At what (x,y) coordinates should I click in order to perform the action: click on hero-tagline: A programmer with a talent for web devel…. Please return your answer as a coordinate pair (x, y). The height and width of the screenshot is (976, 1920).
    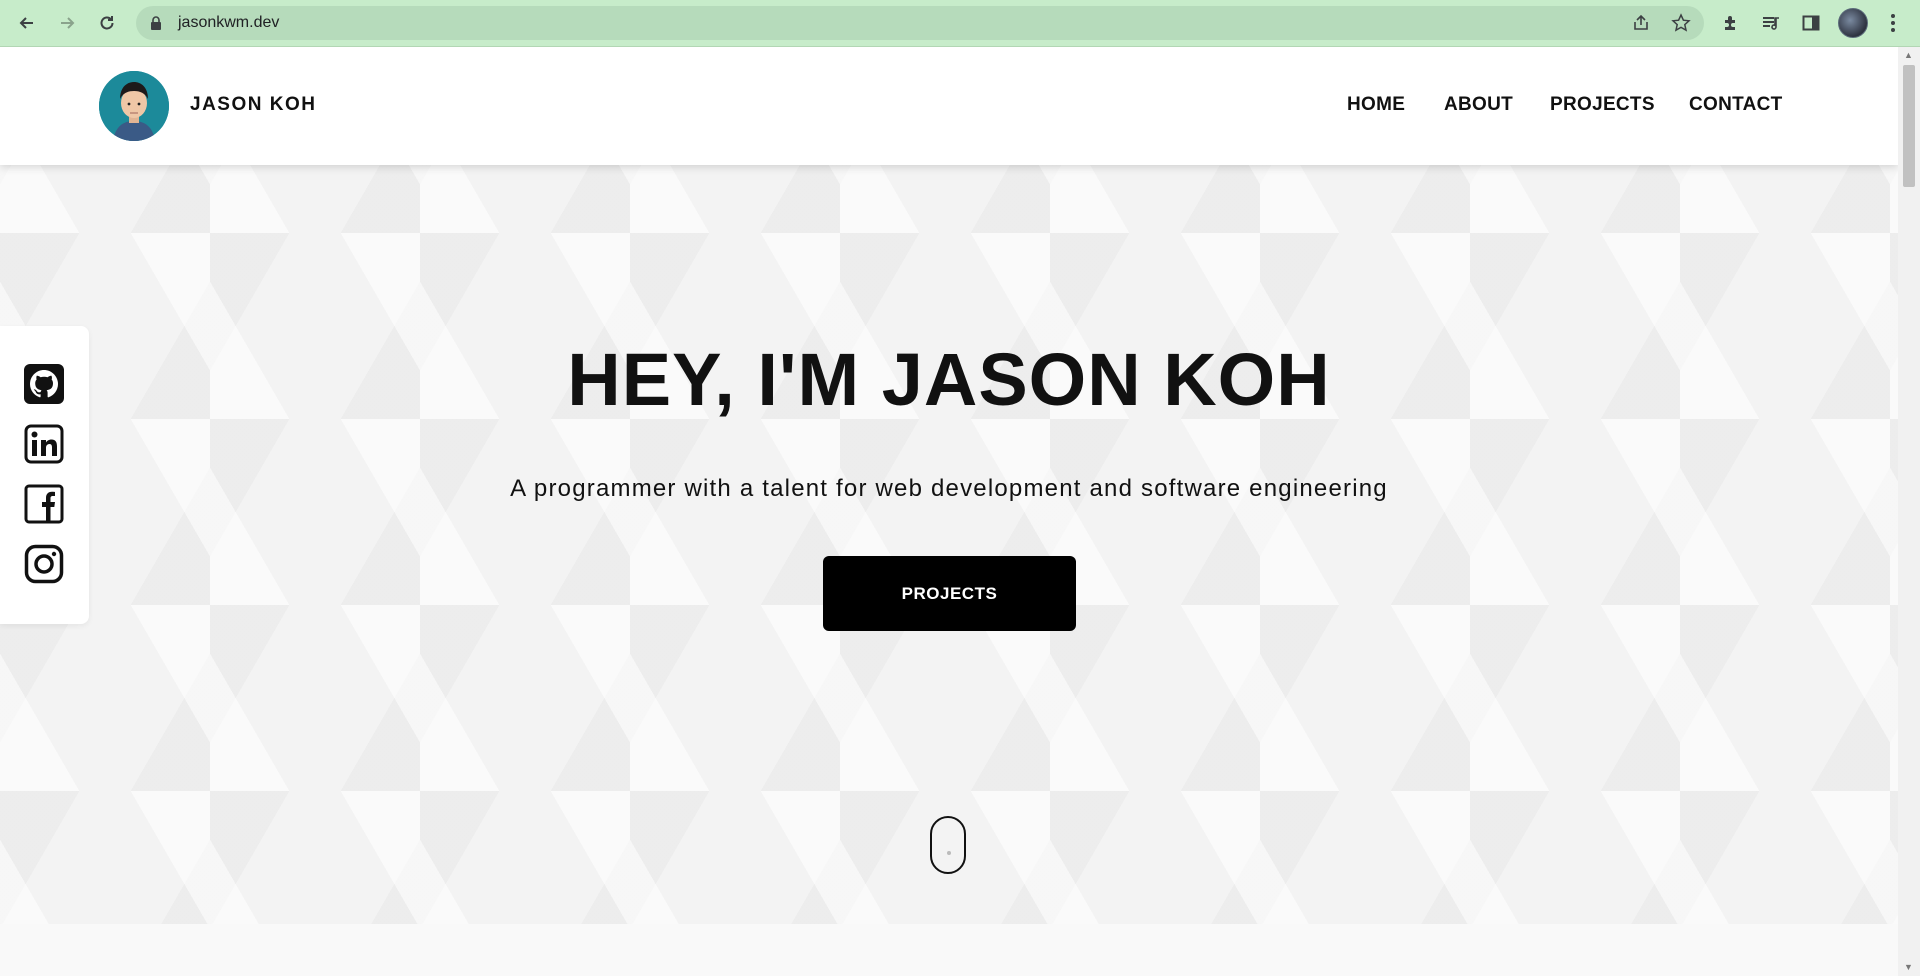
    Looking at the image, I should click on (949, 488).